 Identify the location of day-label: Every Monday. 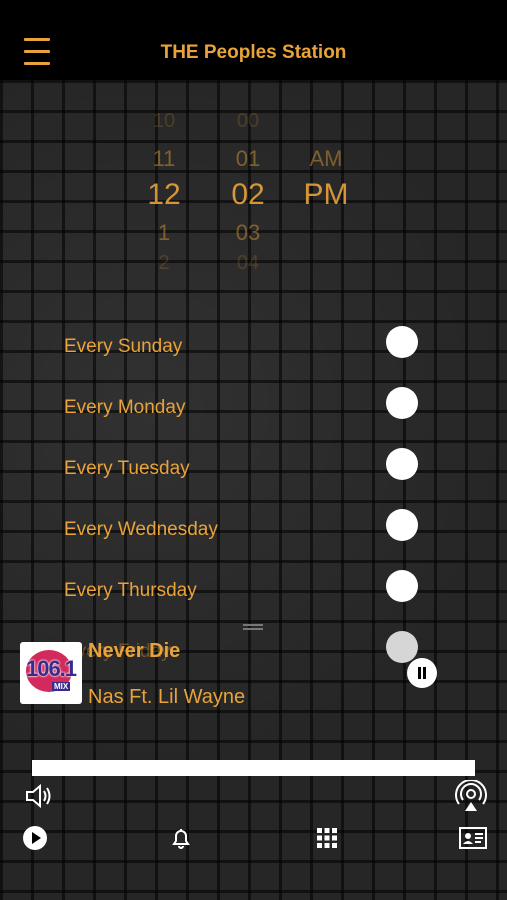
(125, 407).